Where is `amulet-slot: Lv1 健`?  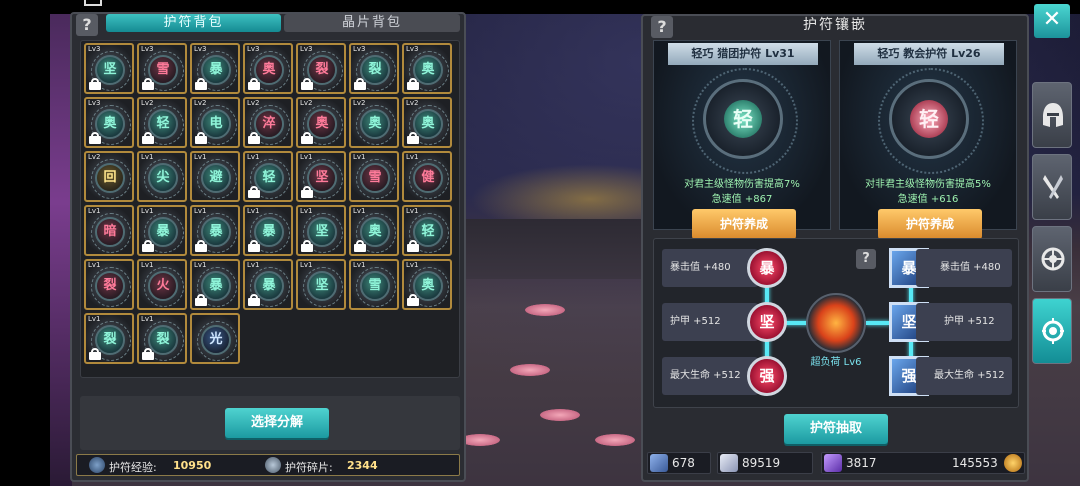 amulet-slot: Lv1 健 is located at coordinates (427, 176).